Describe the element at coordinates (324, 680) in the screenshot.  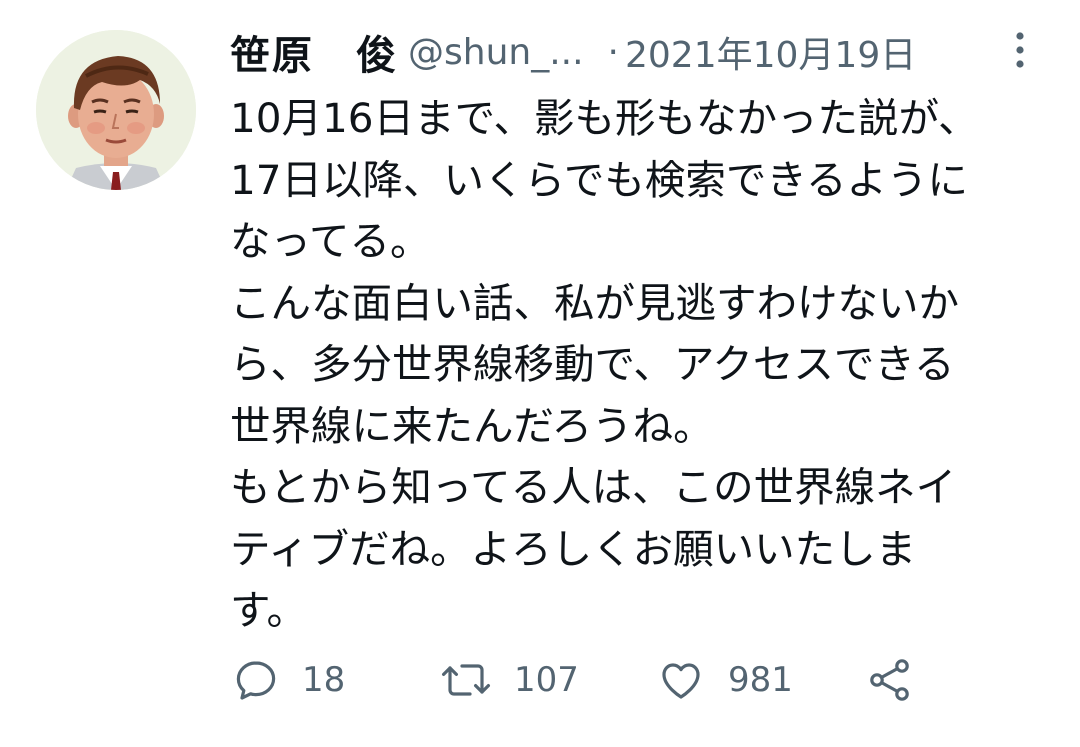
I see `reply-count: 18` at that location.